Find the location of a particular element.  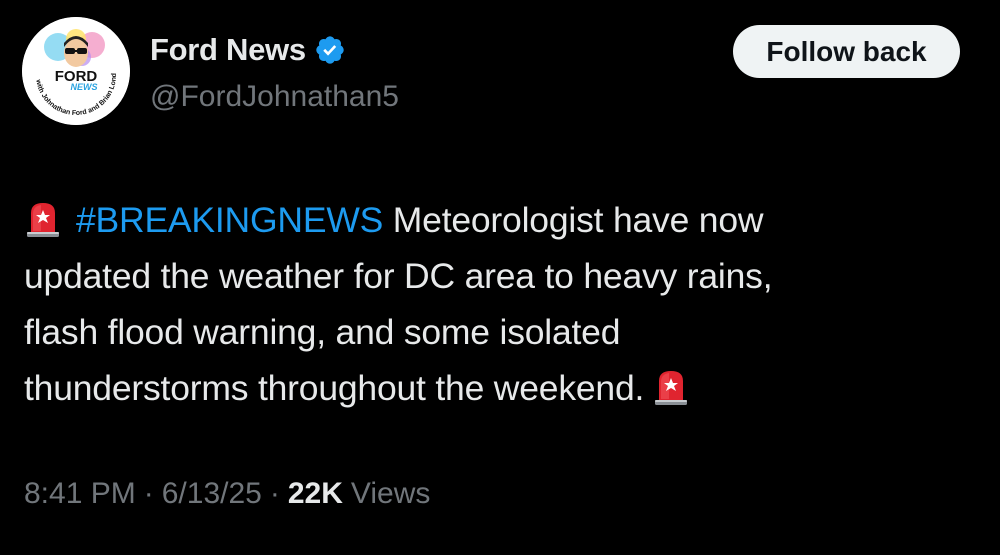

views-count: 22K is located at coordinates (315, 494).